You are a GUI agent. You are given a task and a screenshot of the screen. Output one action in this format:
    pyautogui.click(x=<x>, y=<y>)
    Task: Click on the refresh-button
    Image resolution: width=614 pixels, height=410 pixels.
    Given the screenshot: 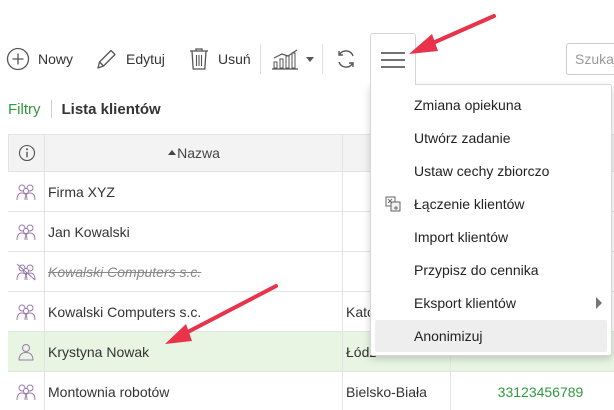 What is the action you would take?
    pyautogui.click(x=346, y=59)
    